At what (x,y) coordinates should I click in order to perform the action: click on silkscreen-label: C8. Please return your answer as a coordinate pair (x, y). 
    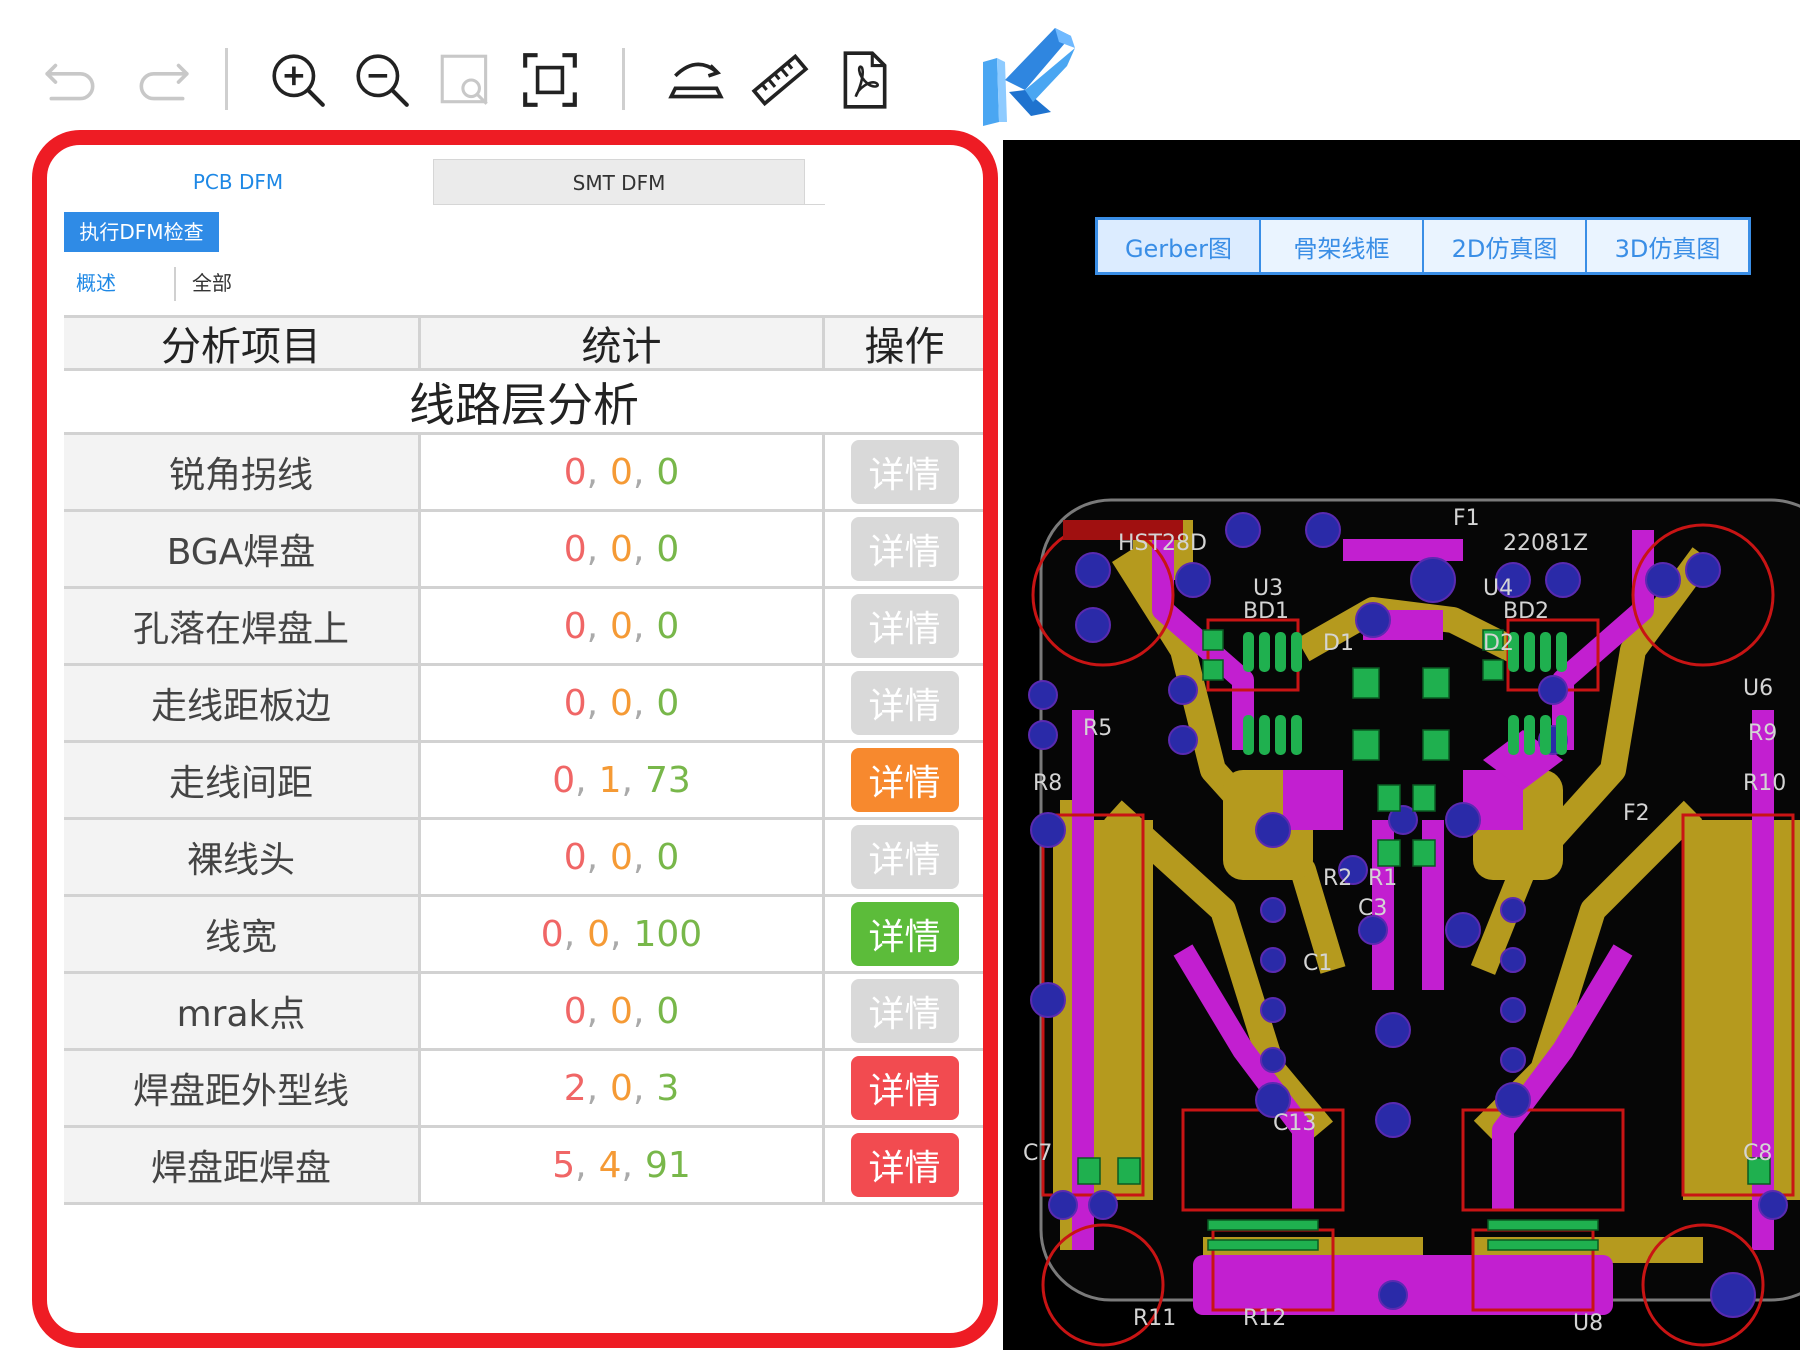
    Looking at the image, I should click on (1757, 1153).